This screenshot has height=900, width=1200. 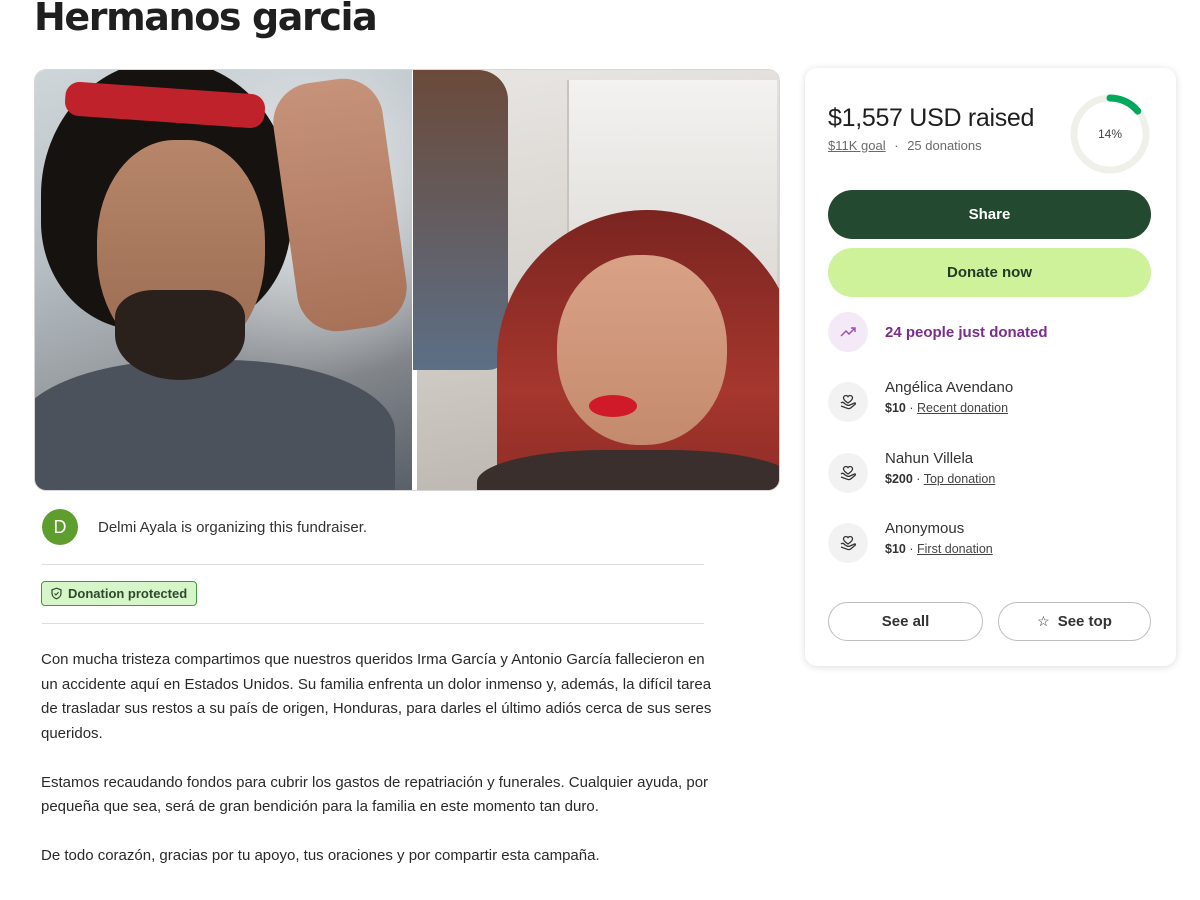 I want to click on donor-name: Nahun Villela, so click(x=929, y=458).